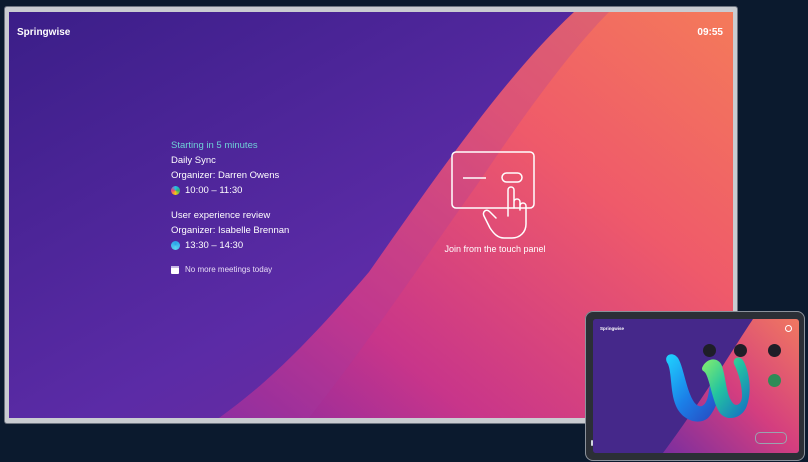 The image size is (808, 462). I want to click on home-indicator, so click(592, 443).